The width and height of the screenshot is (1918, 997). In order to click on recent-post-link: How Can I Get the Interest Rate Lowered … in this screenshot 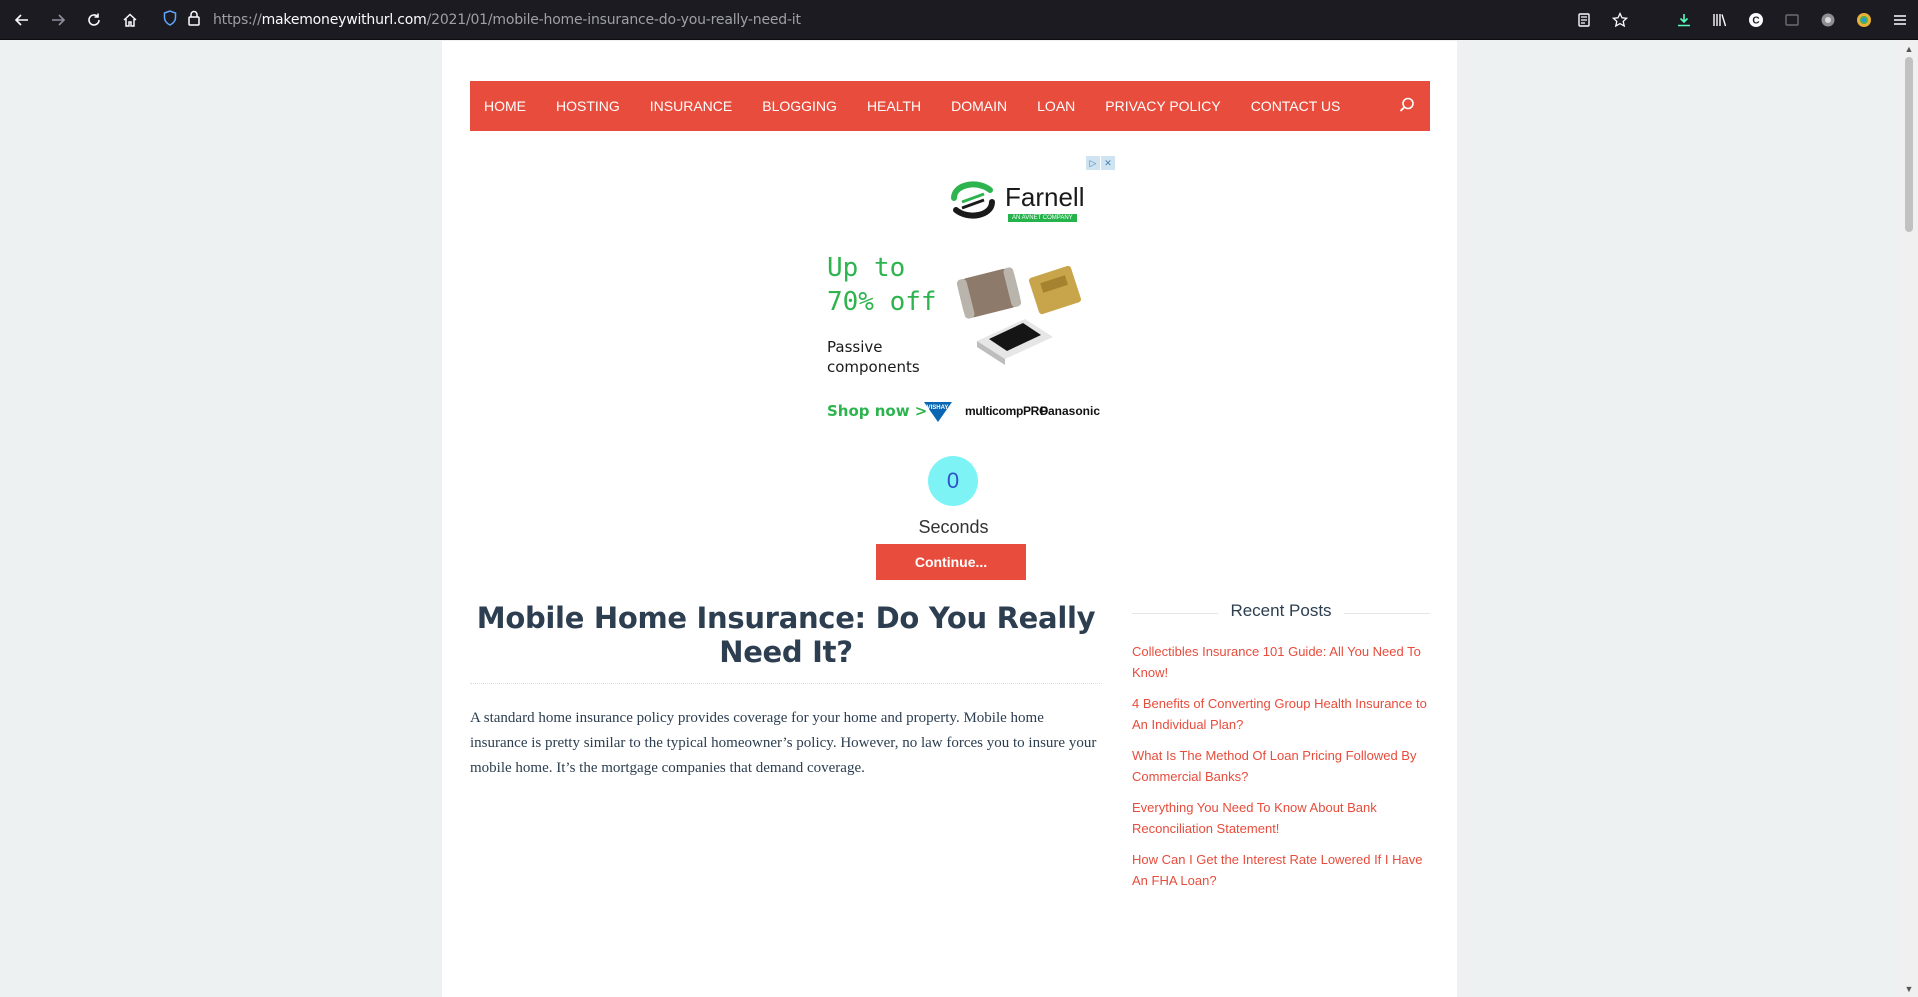, I will do `click(1281, 870)`.